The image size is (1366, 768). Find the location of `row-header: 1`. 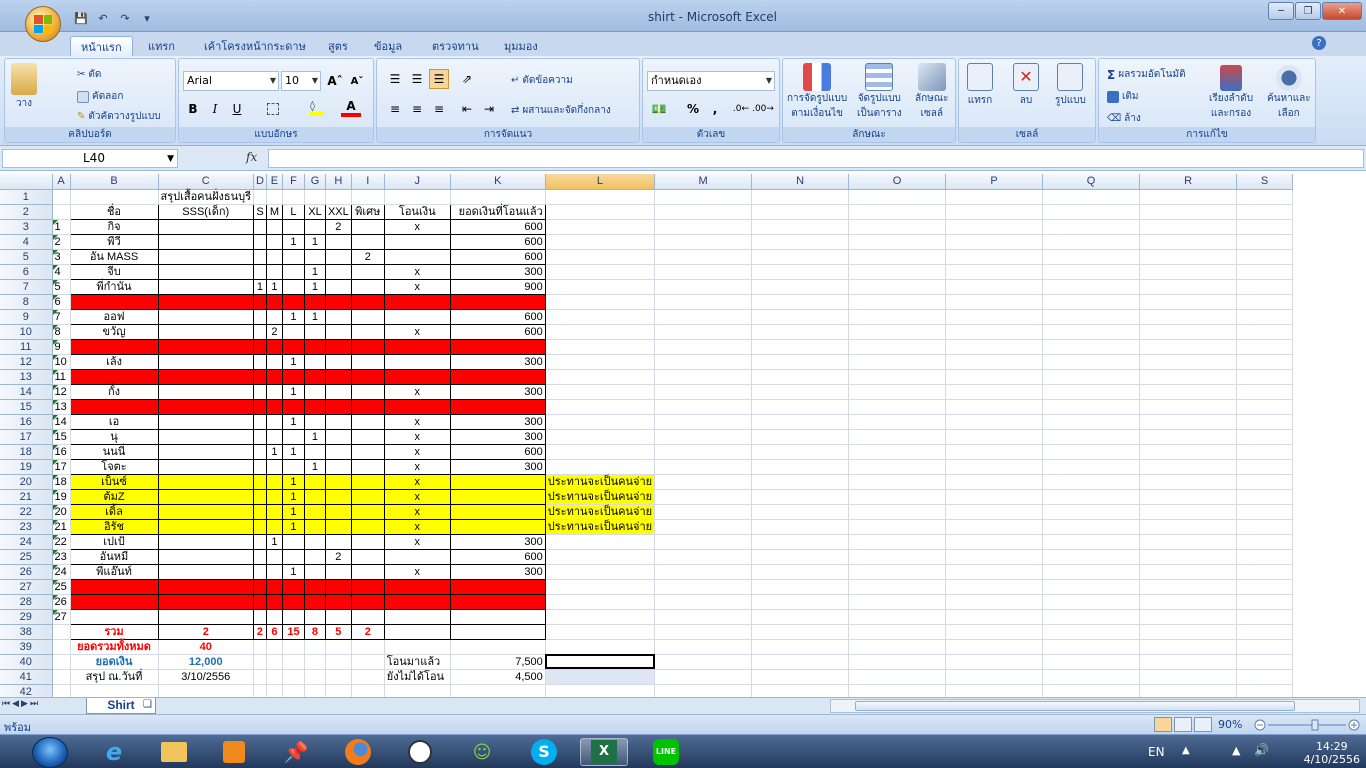

row-header: 1 is located at coordinates (26, 197).